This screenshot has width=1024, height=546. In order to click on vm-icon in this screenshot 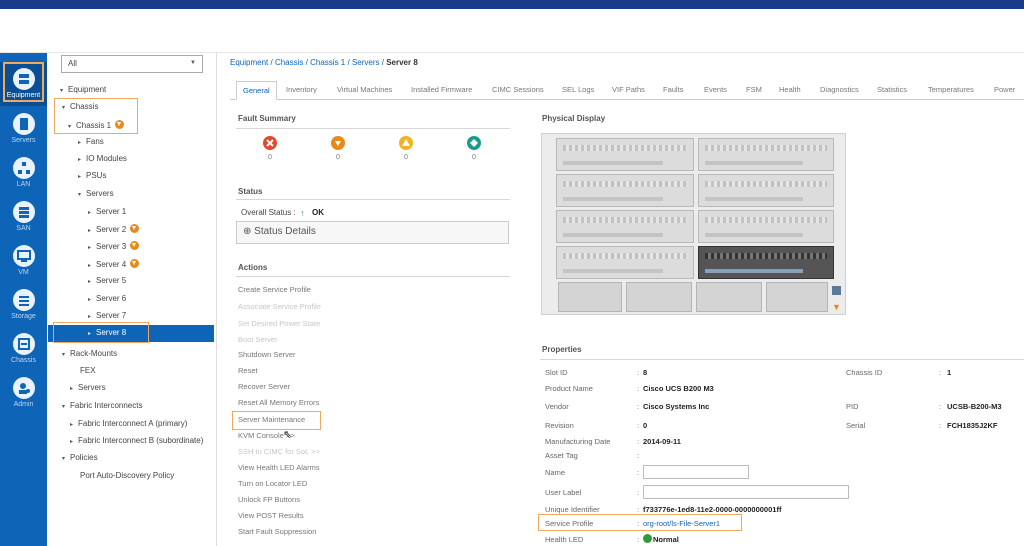, I will do `click(23, 256)`.